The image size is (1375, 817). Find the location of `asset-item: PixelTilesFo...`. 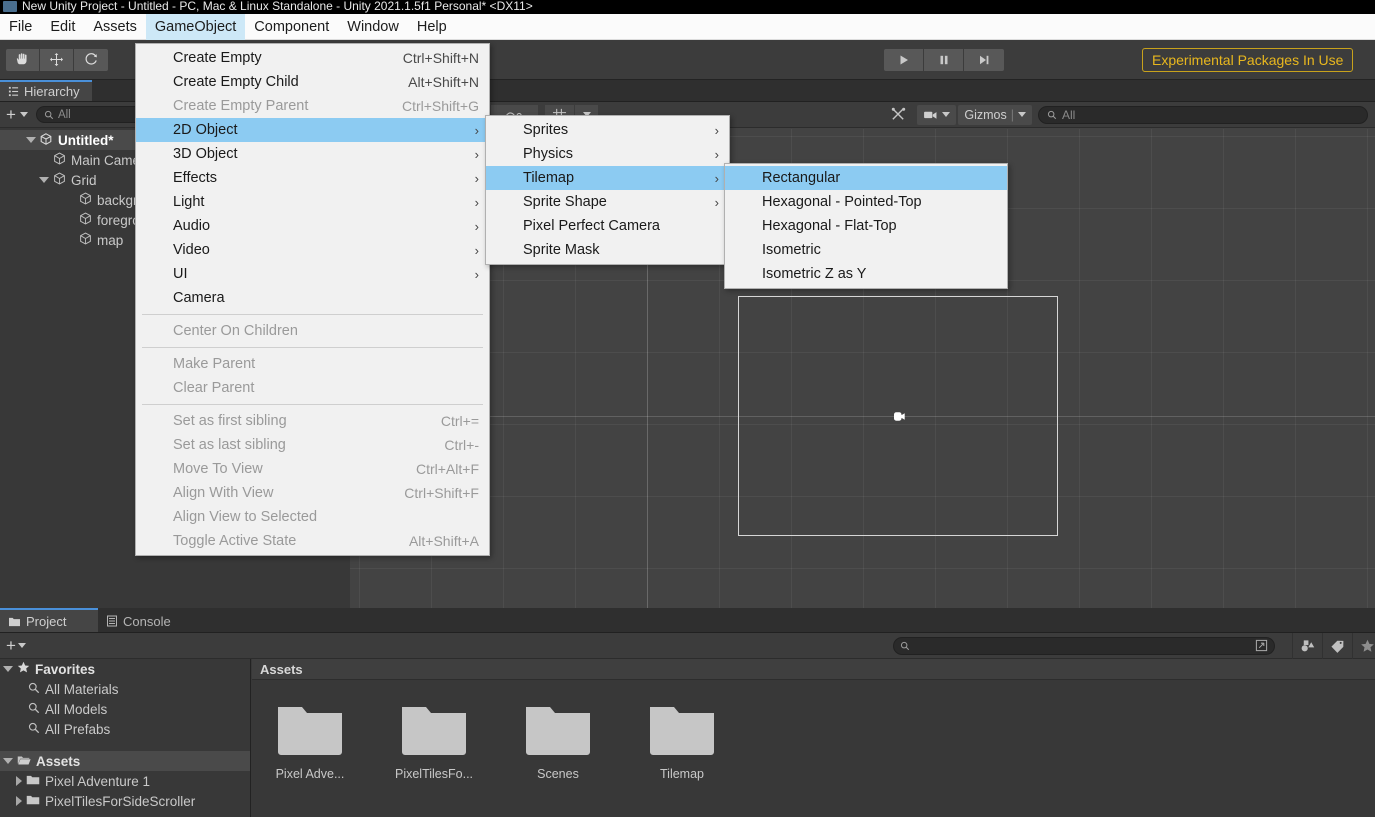

asset-item: PixelTilesFo... is located at coordinates (434, 741).